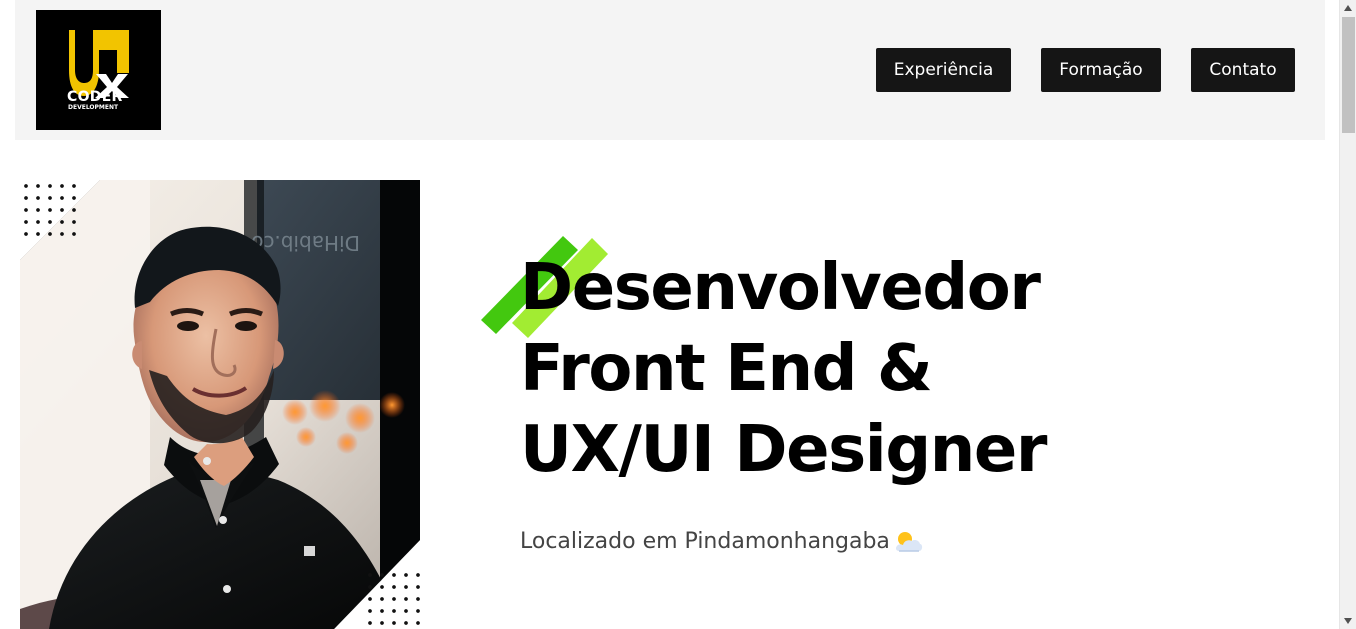 The width and height of the screenshot is (1356, 629). I want to click on location-line: Localizado em Pindamonhangaba, so click(721, 542).